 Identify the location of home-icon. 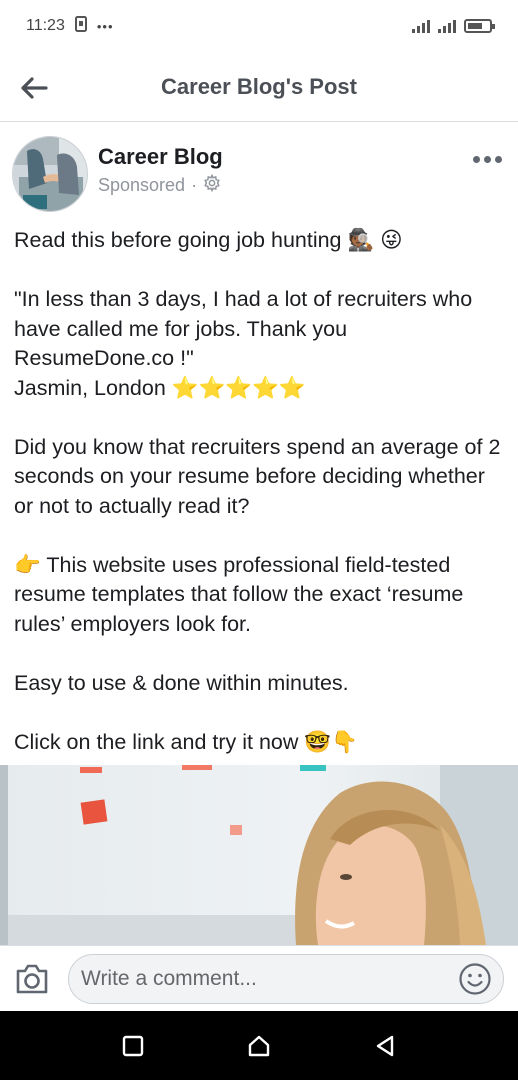
(259, 1045).